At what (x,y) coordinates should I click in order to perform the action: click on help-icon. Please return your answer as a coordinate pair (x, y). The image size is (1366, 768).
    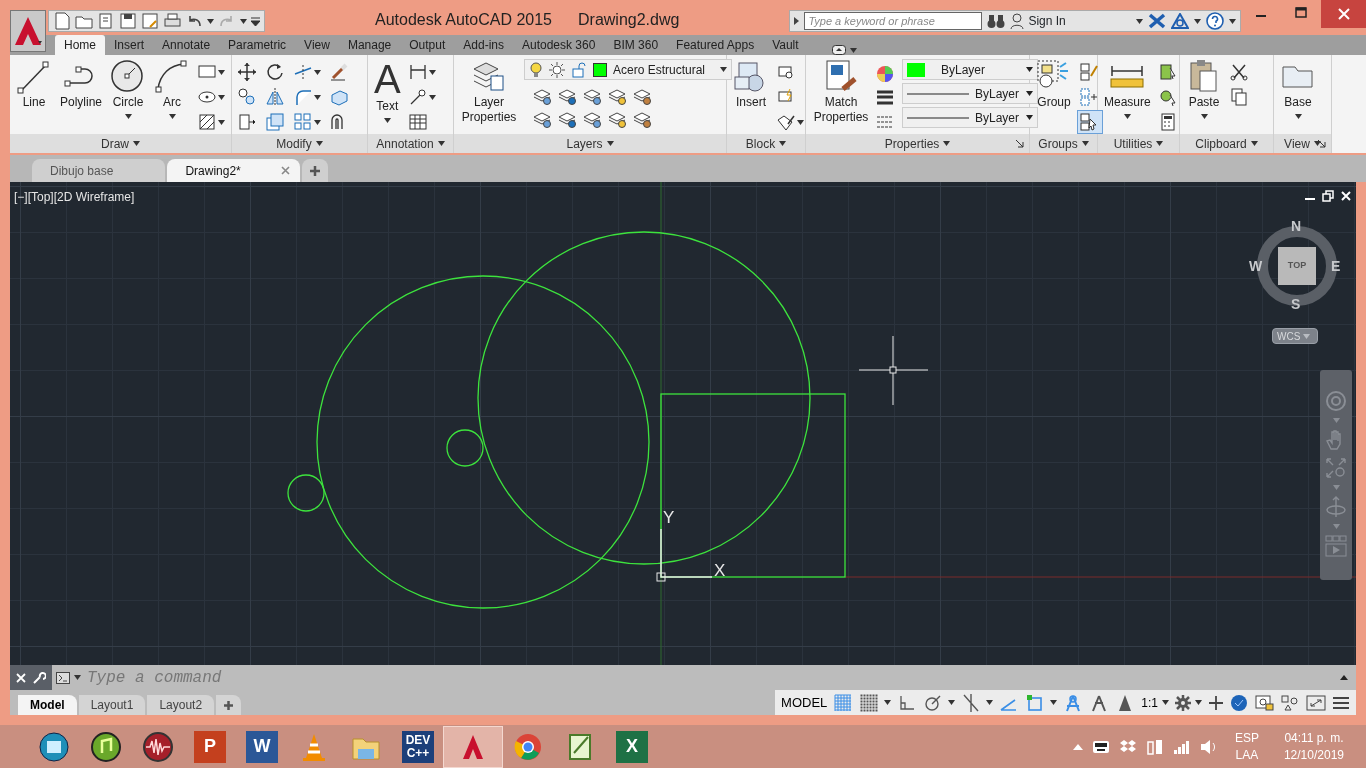
    Looking at the image, I should click on (1214, 21).